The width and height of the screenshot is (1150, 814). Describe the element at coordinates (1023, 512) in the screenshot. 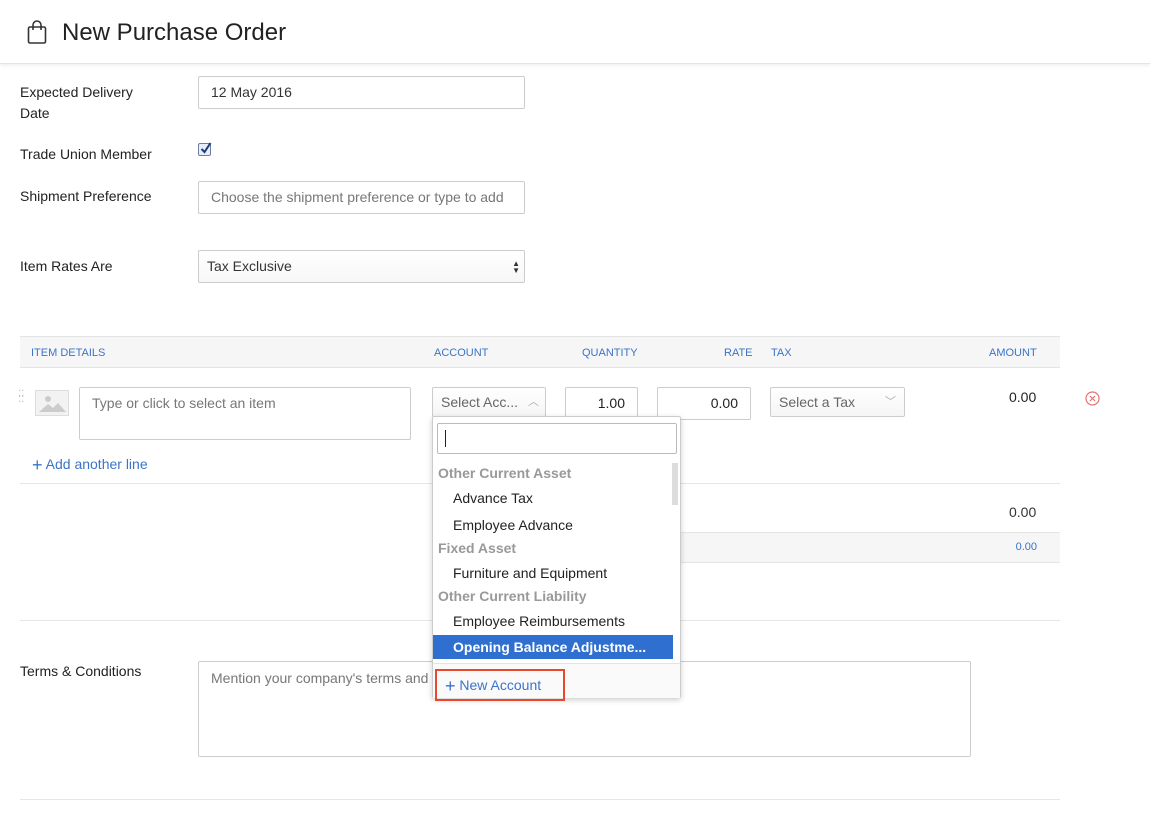

I see `subtotal-value: 0.00` at that location.